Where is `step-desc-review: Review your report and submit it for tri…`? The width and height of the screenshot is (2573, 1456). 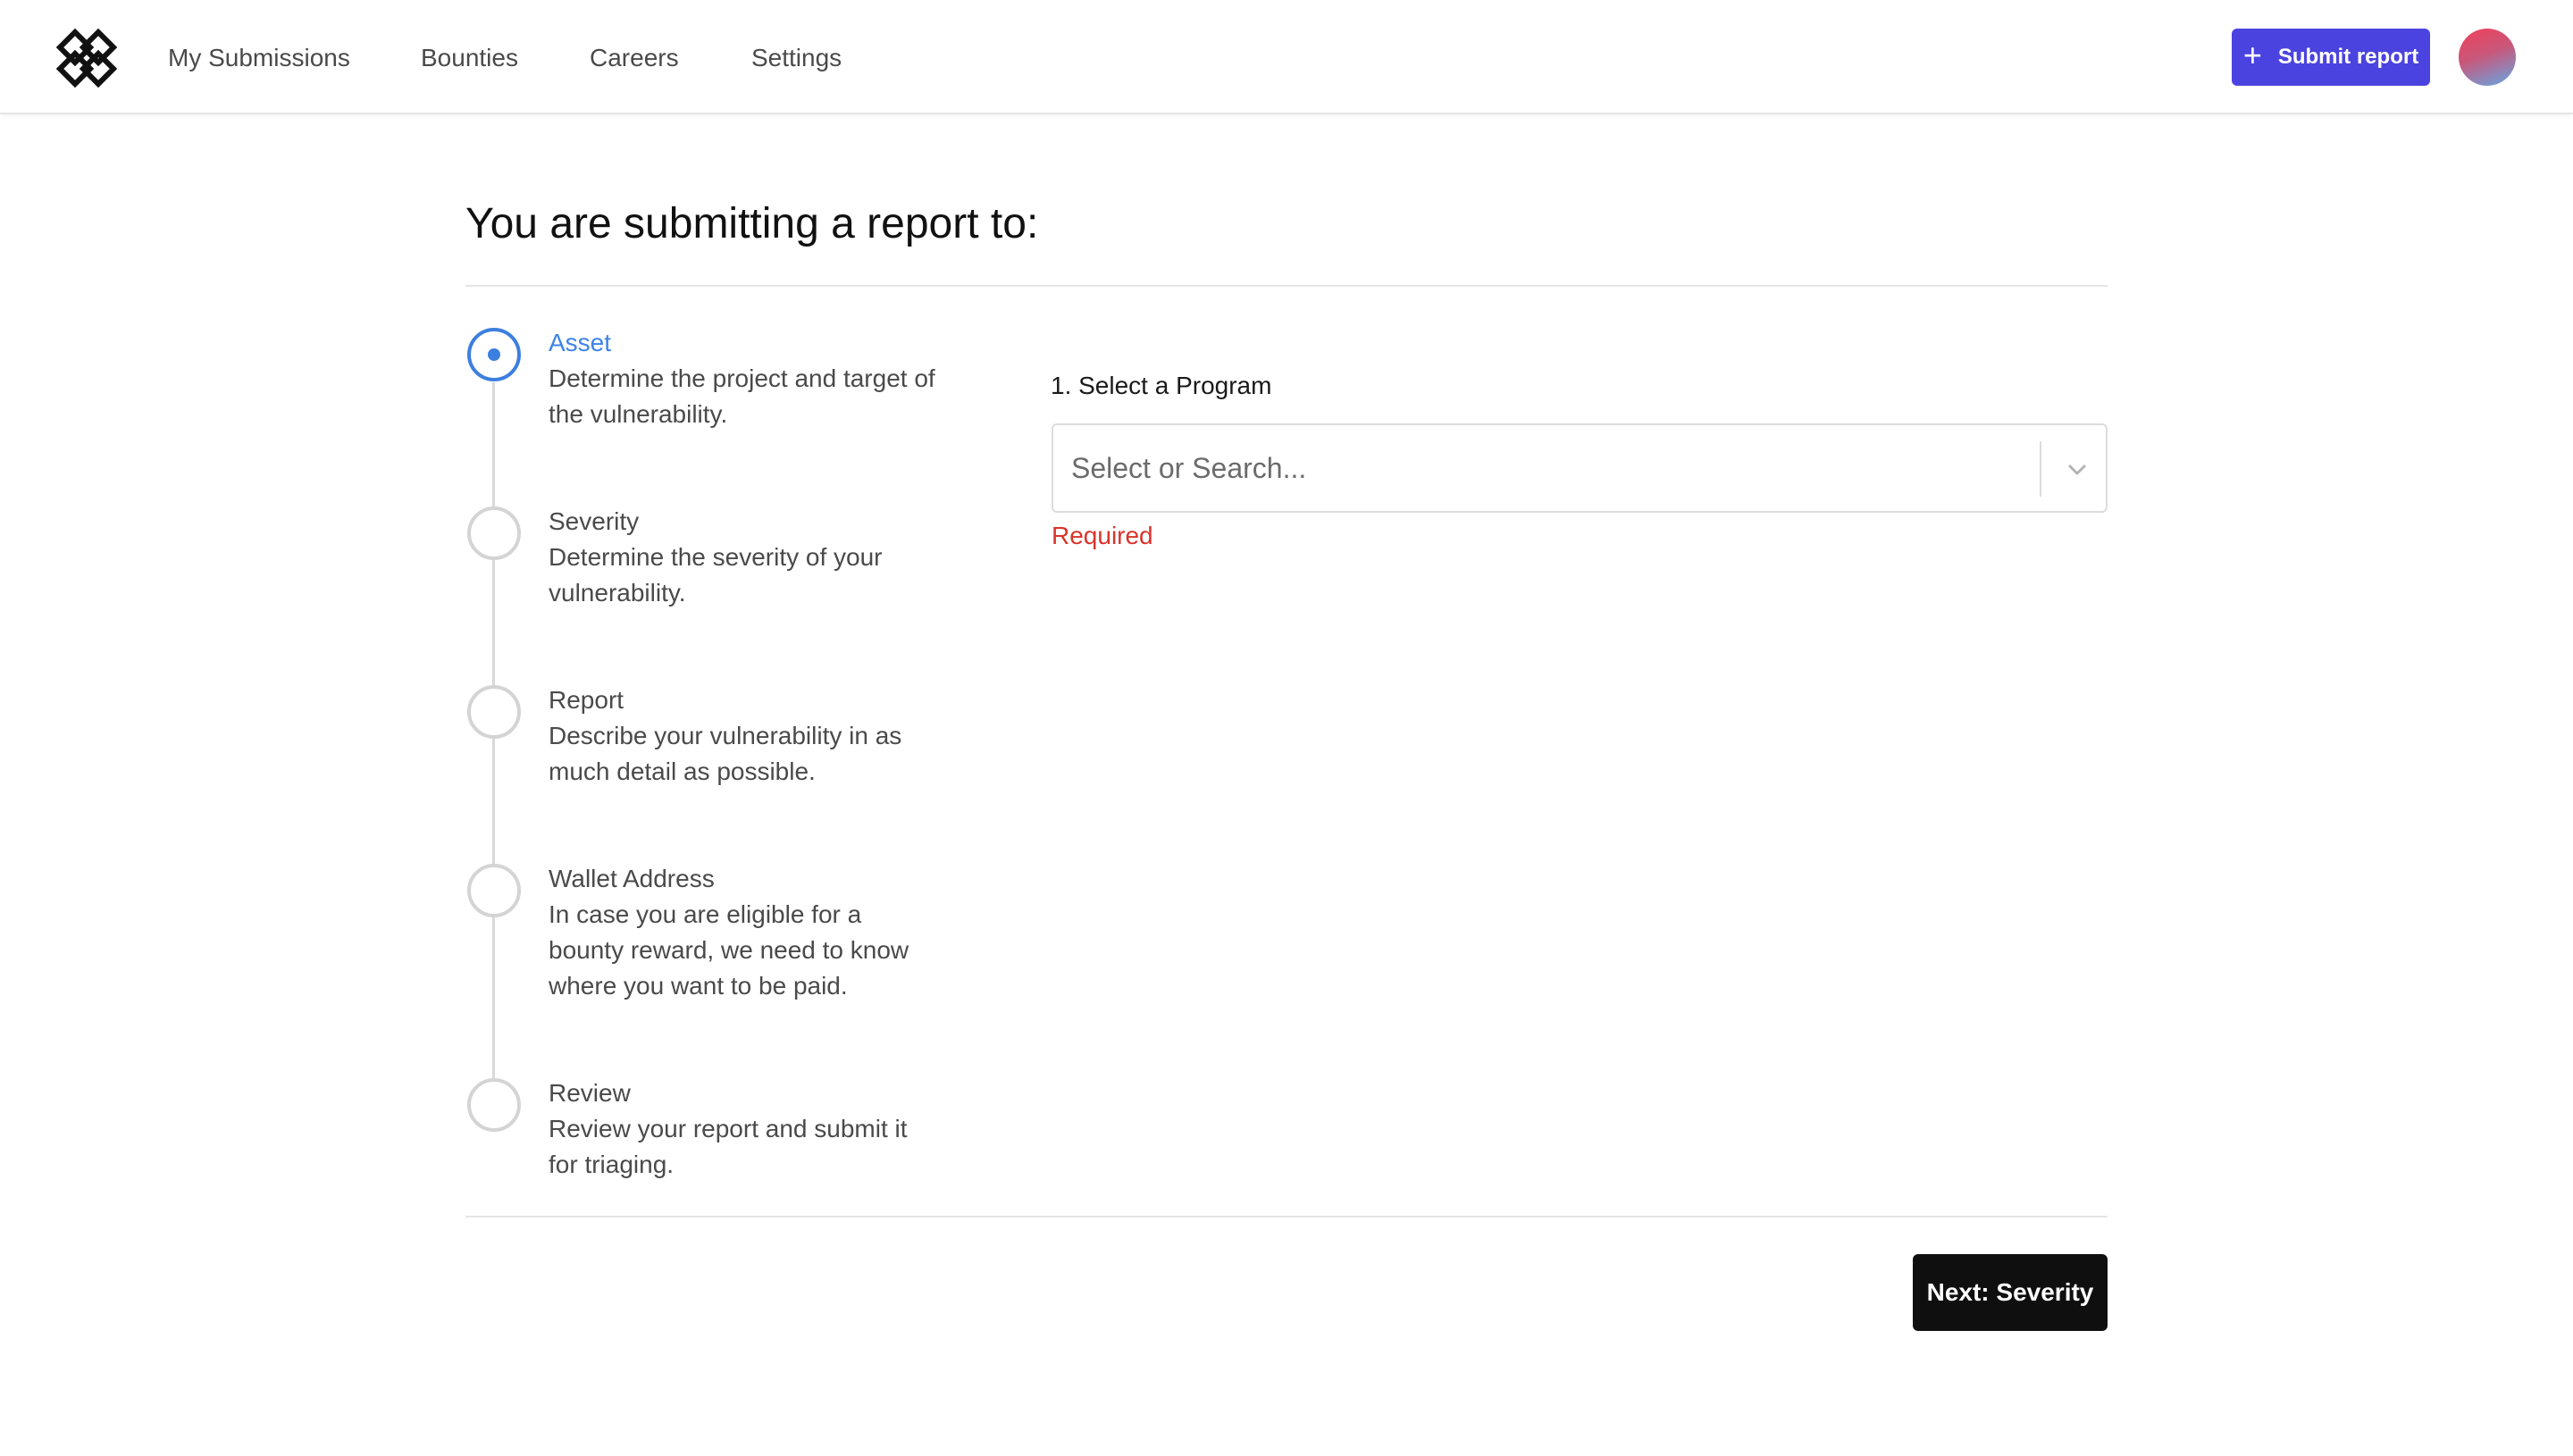 step-desc-review: Review your report and submit it for tri… is located at coordinates (728, 1146).